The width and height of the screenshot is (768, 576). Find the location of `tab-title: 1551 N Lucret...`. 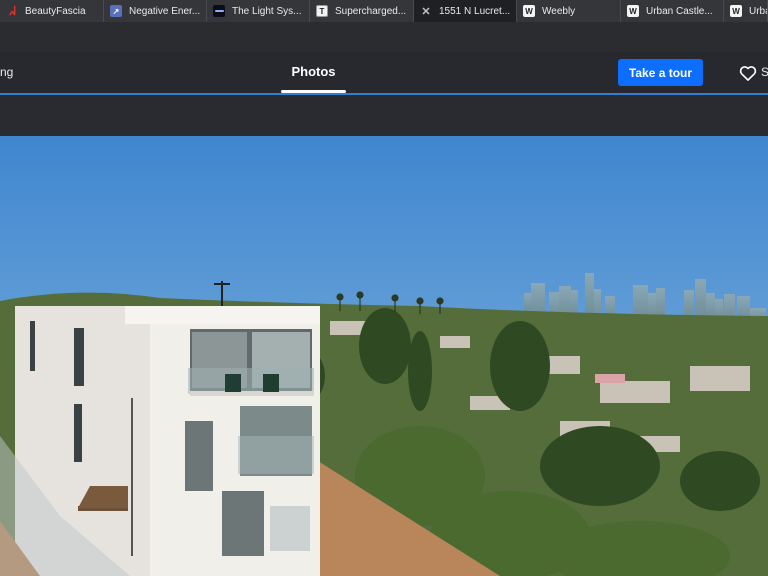

tab-title: 1551 N Lucret... is located at coordinates (475, 11).